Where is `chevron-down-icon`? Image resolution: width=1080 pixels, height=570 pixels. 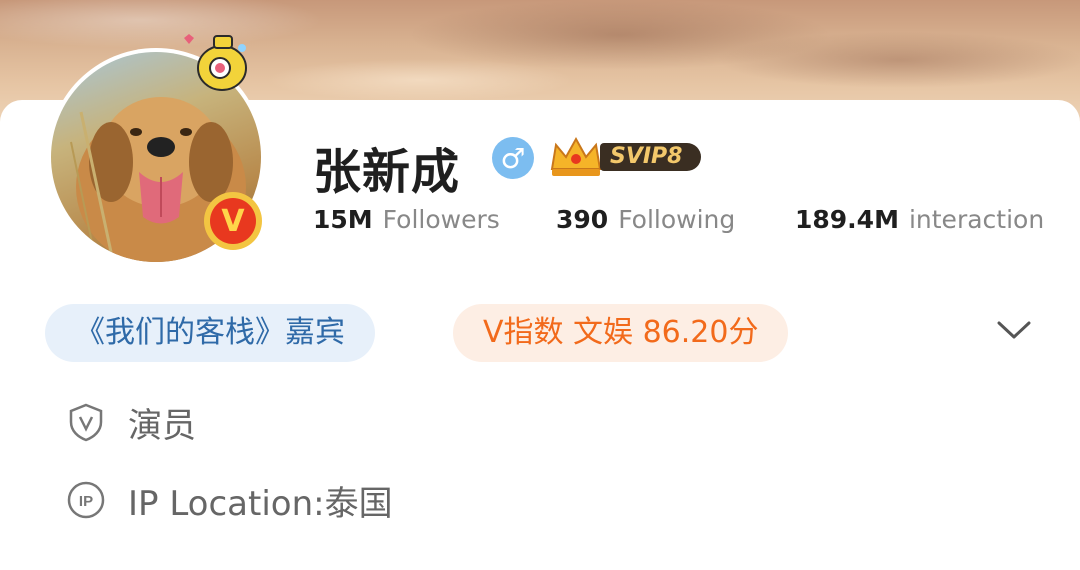 chevron-down-icon is located at coordinates (1014, 332).